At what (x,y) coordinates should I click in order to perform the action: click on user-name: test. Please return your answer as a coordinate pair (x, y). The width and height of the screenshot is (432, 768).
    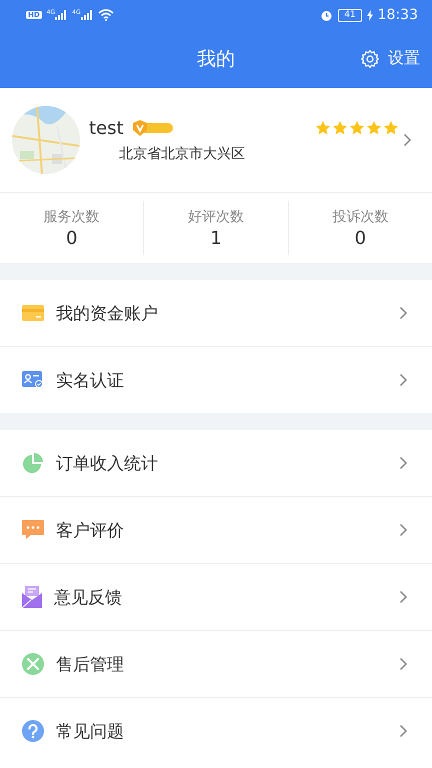
    Looking at the image, I should click on (106, 128).